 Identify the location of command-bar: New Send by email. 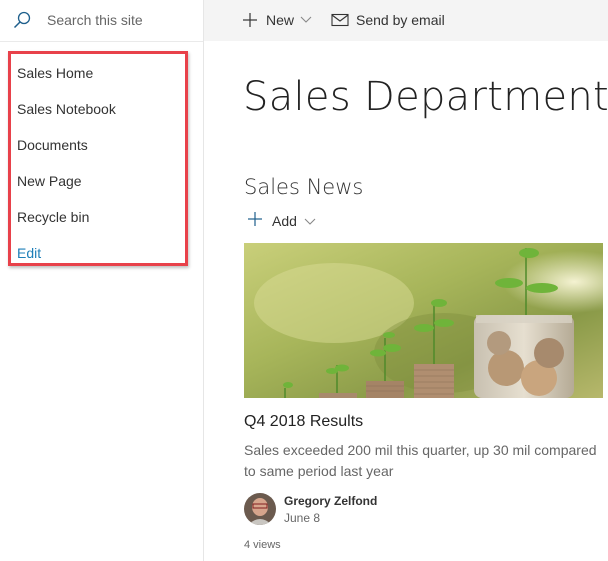
(406, 20).